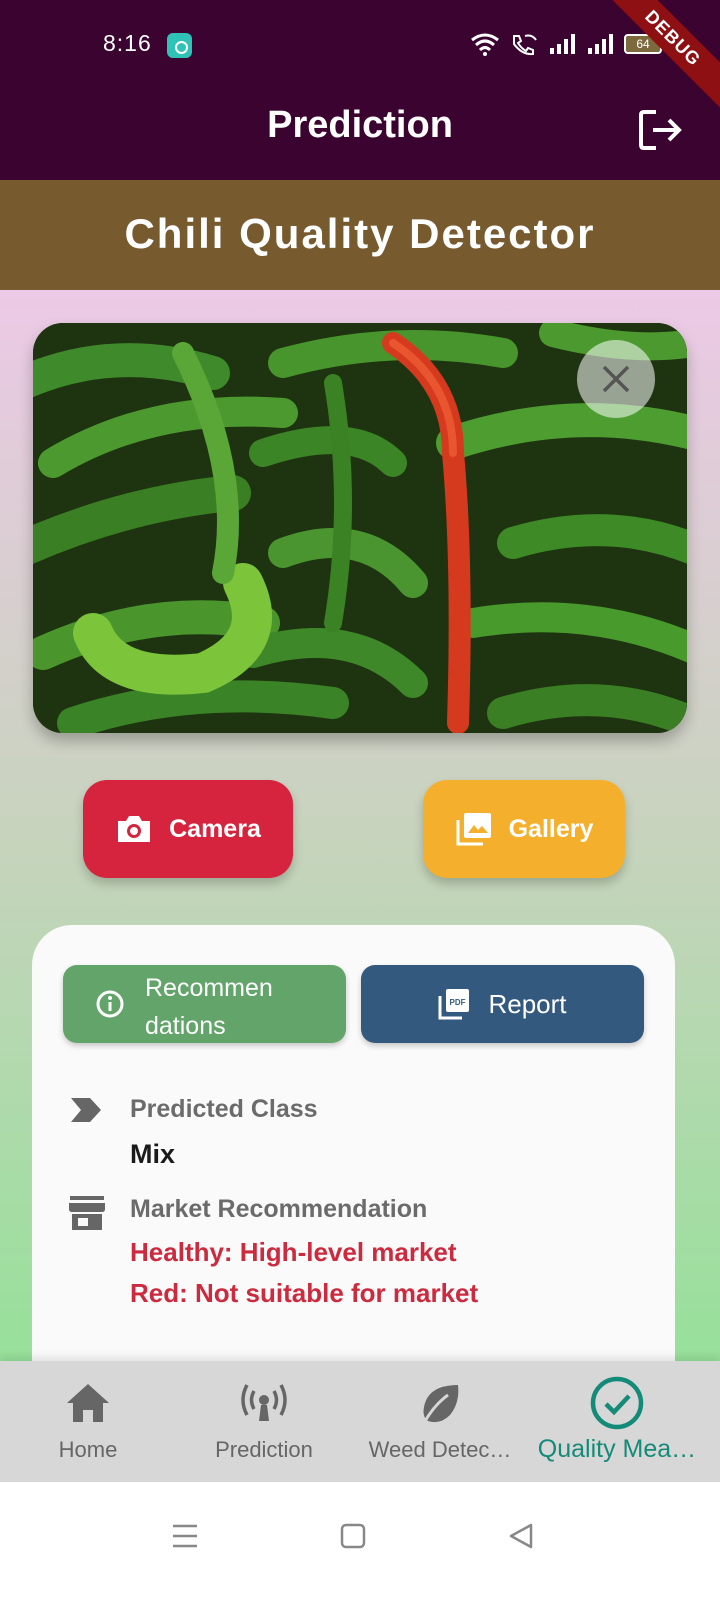  I want to click on label-tag-icon, so click(86, 1110).